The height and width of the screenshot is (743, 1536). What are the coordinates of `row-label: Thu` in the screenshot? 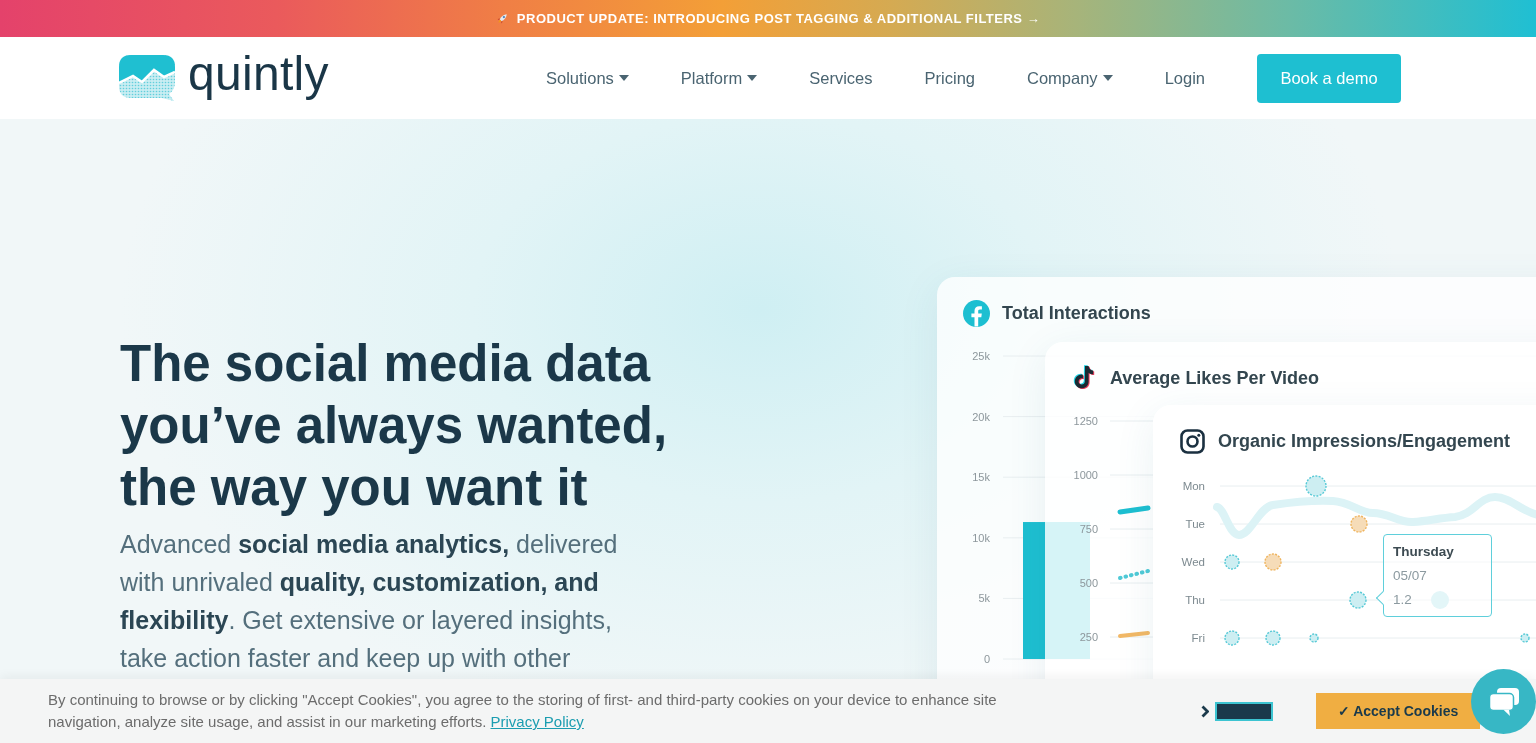 It's located at (1195, 600).